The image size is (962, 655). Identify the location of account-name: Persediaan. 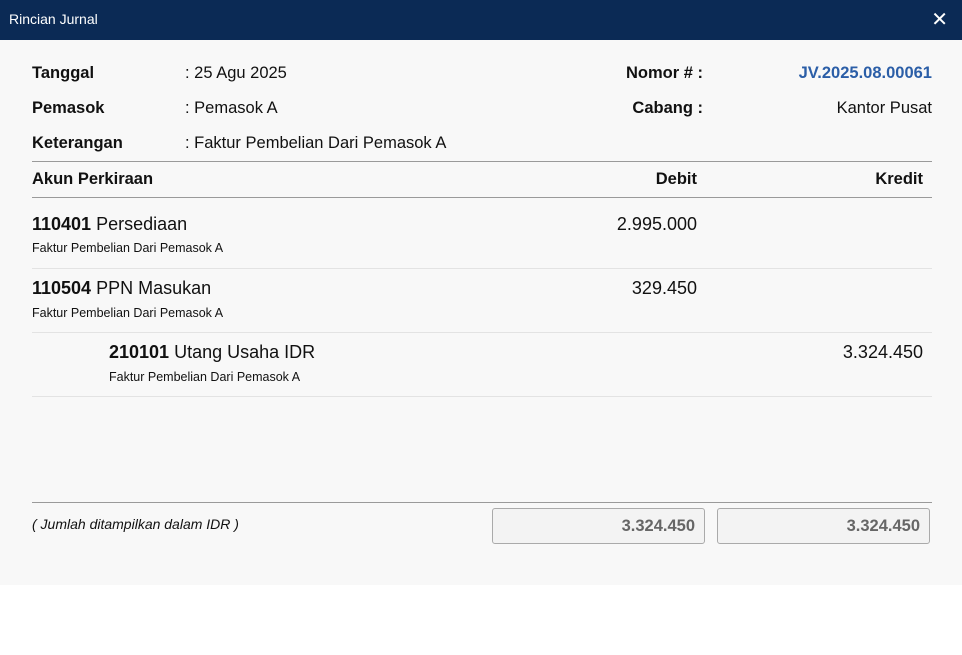
(142, 224).